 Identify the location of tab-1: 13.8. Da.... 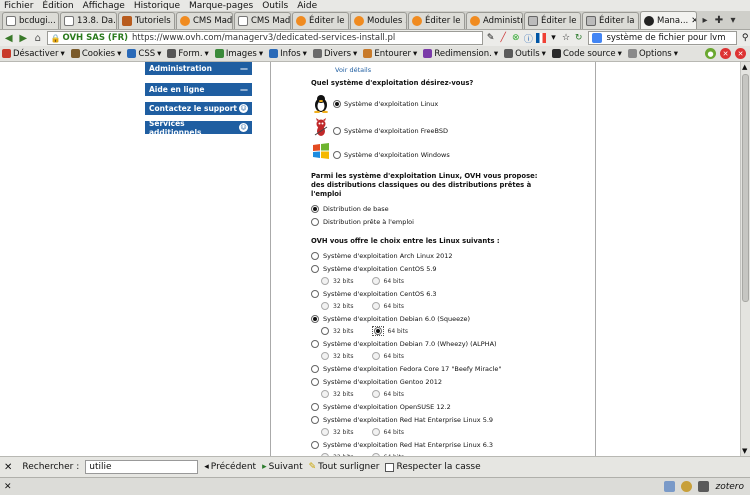
(88, 20).